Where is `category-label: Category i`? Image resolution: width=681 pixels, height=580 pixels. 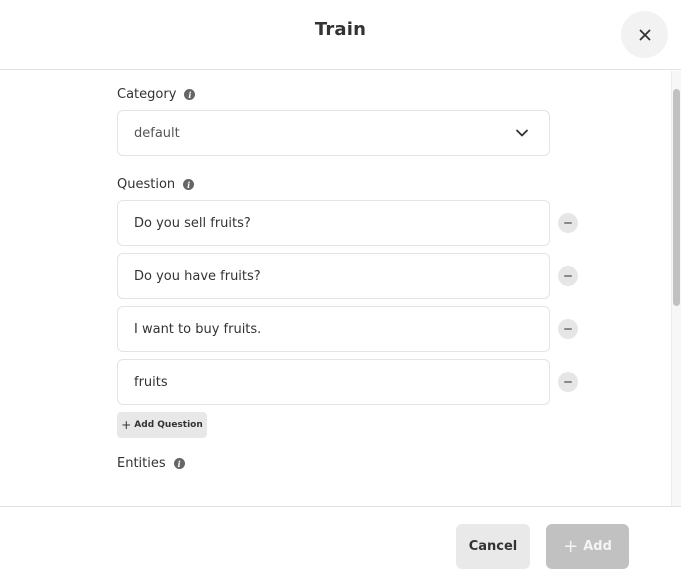 category-label: Category i is located at coordinates (156, 94).